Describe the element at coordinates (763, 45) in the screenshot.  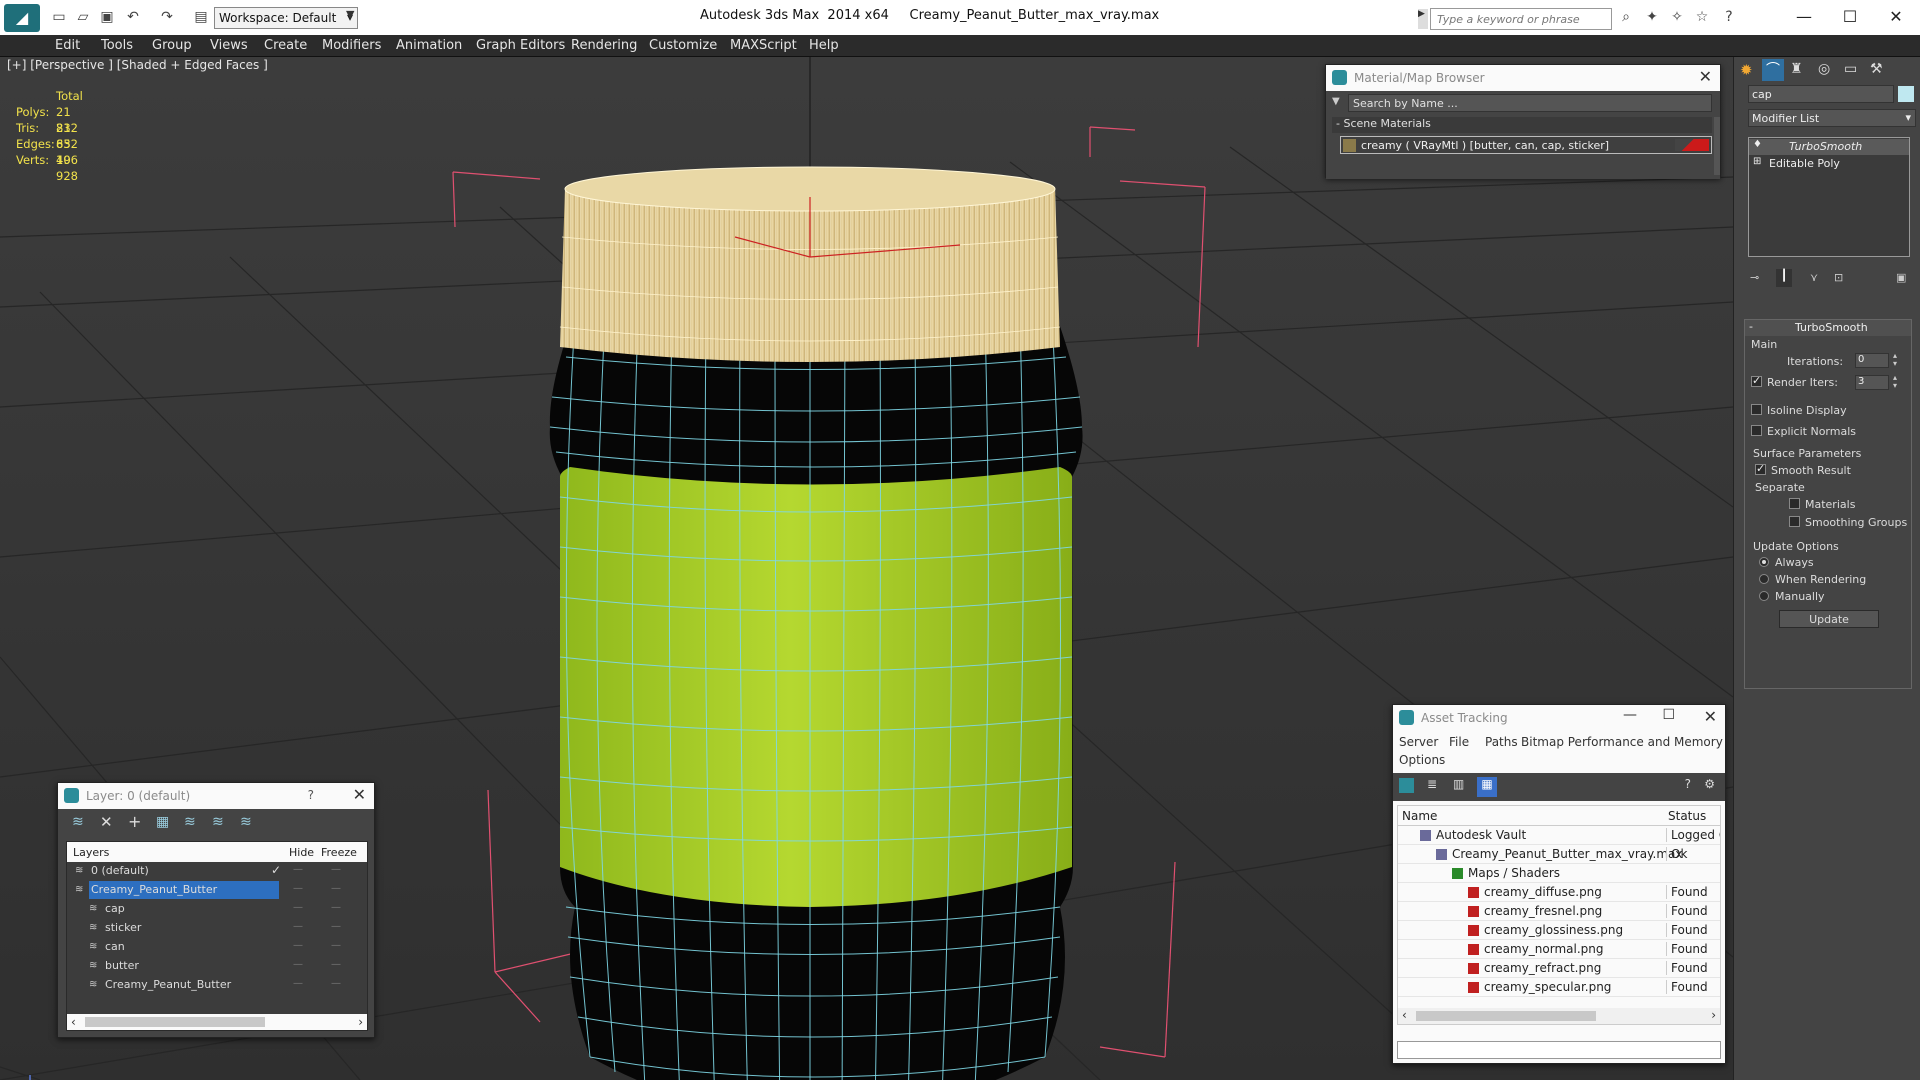
I see `menu-maxscript: MAXScript` at that location.